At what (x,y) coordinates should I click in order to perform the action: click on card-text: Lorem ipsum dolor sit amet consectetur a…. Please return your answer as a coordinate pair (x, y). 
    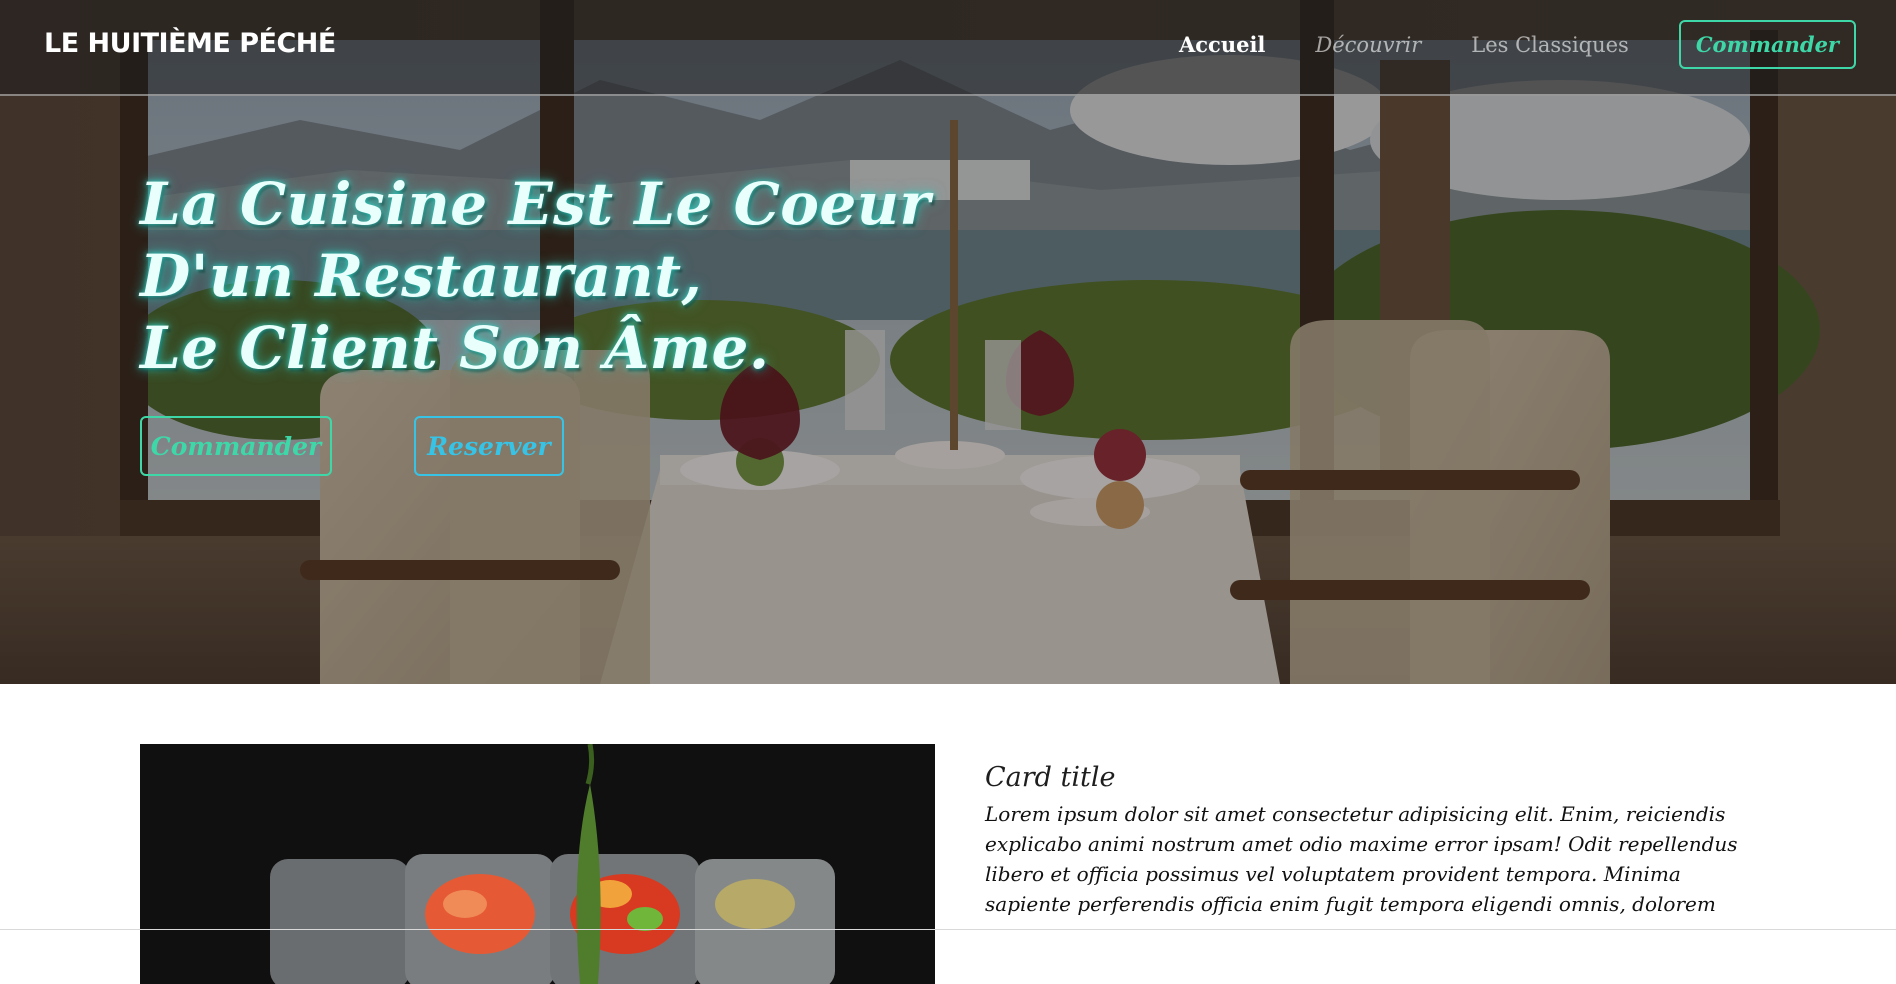
    Looking at the image, I should click on (1361, 859).